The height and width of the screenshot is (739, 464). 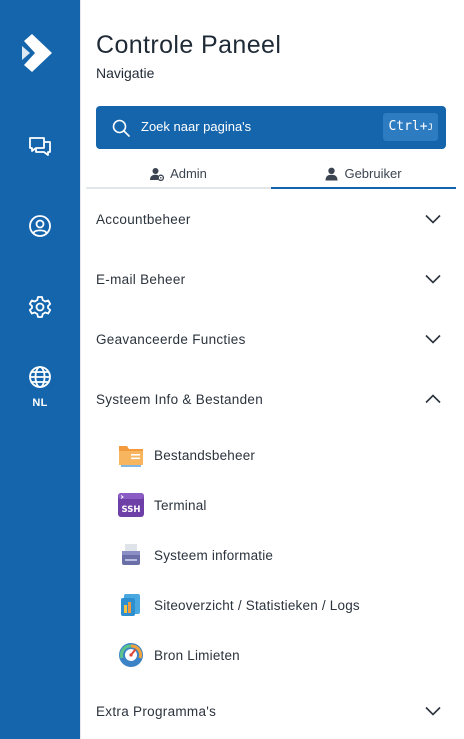 What do you see at coordinates (410, 127) in the screenshot?
I see `search-shortcut: Ctrl+J` at bounding box center [410, 127].